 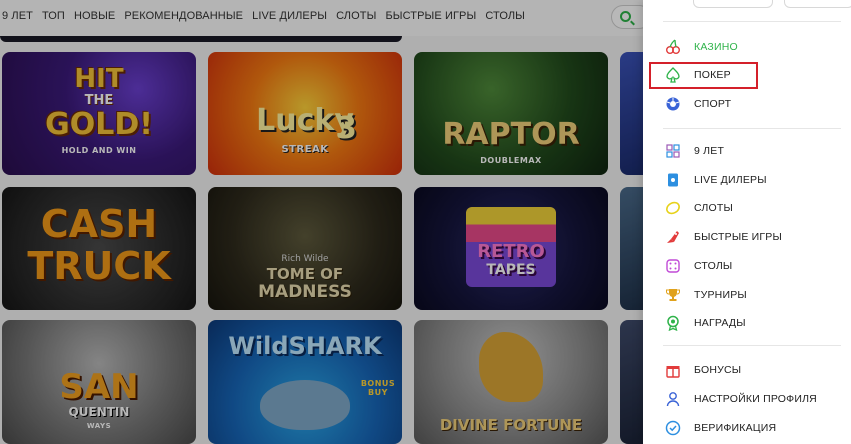 I want to click on user-icon, so click(x=673, y=399).